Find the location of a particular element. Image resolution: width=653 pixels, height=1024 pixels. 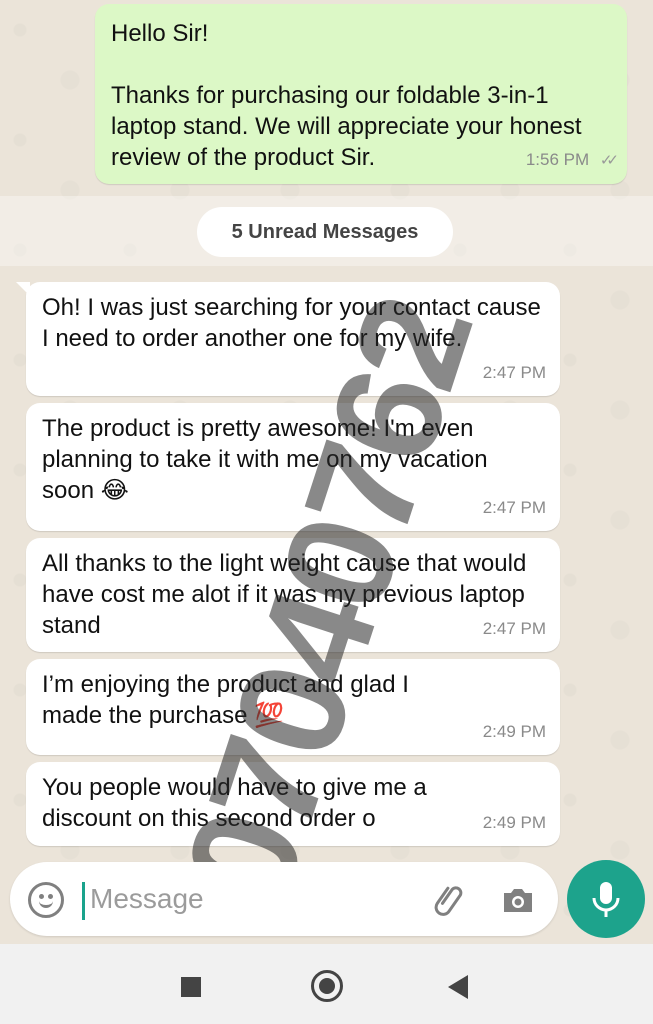

mic-button is located at coordinates (606, 899).